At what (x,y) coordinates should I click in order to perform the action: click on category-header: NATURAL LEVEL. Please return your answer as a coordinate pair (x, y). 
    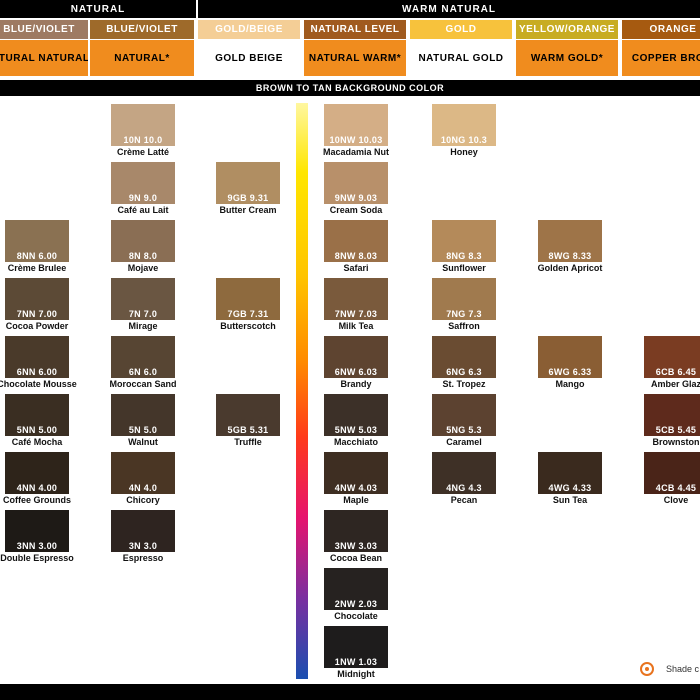
    Looking at the image, I should click on (355, 29).